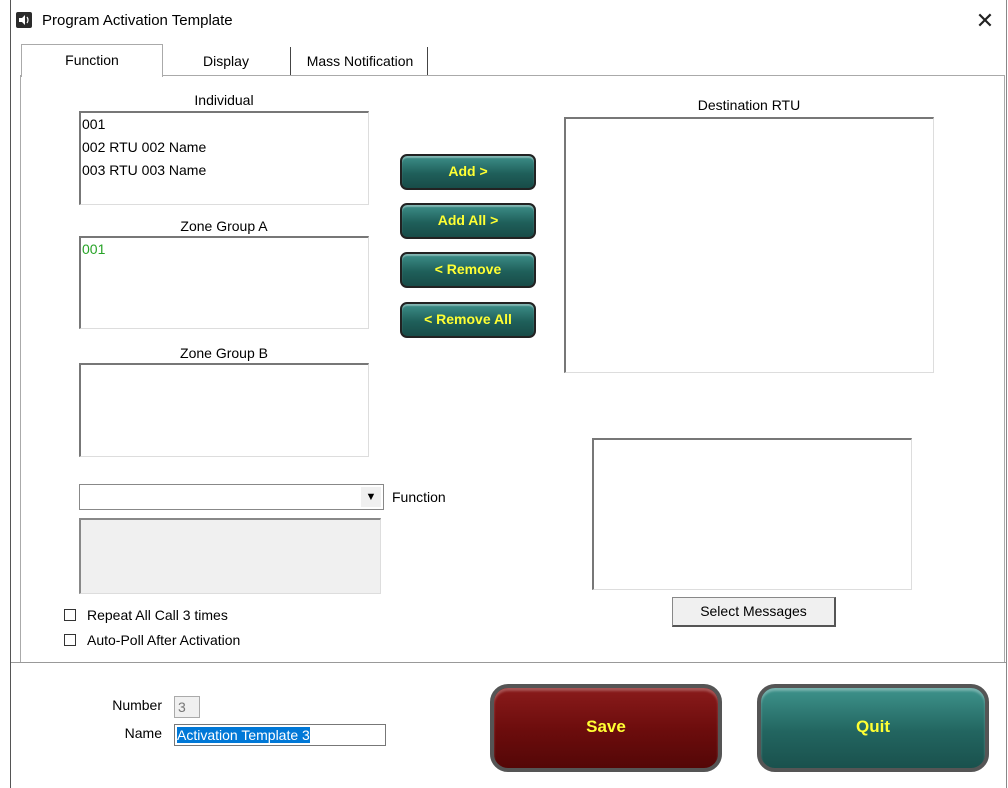 Image resolution: width=1008 pixels, height=788 pixels. I want to click on add-button: Add >, so click(468, 172).